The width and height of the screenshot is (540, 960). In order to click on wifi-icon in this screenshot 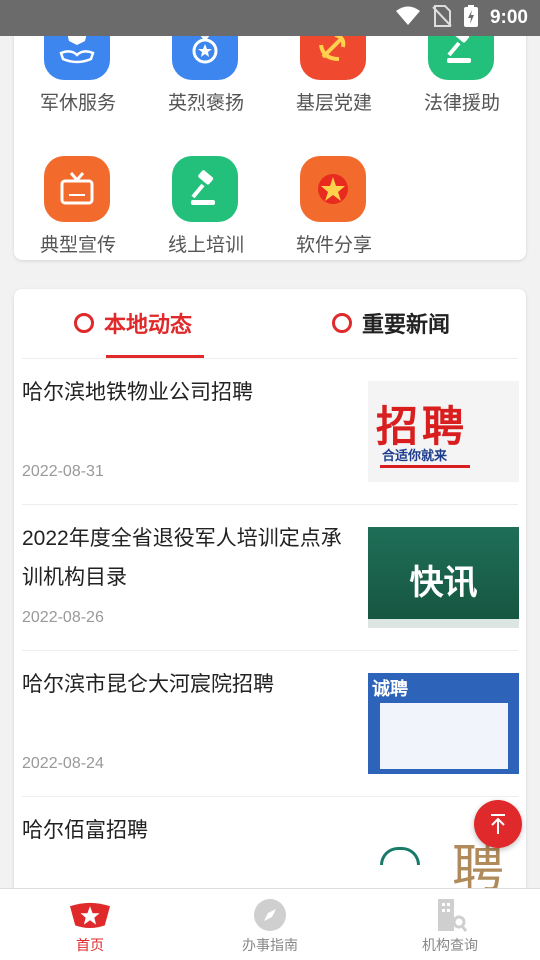, I will do `click(407, 18)`.